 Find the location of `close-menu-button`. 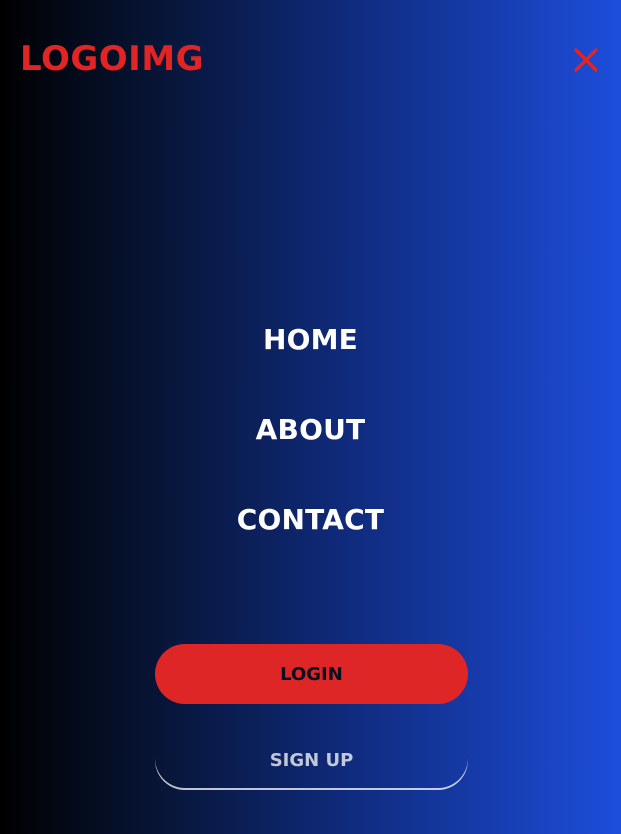

close-menu-button is located at coordinates (586, 60).